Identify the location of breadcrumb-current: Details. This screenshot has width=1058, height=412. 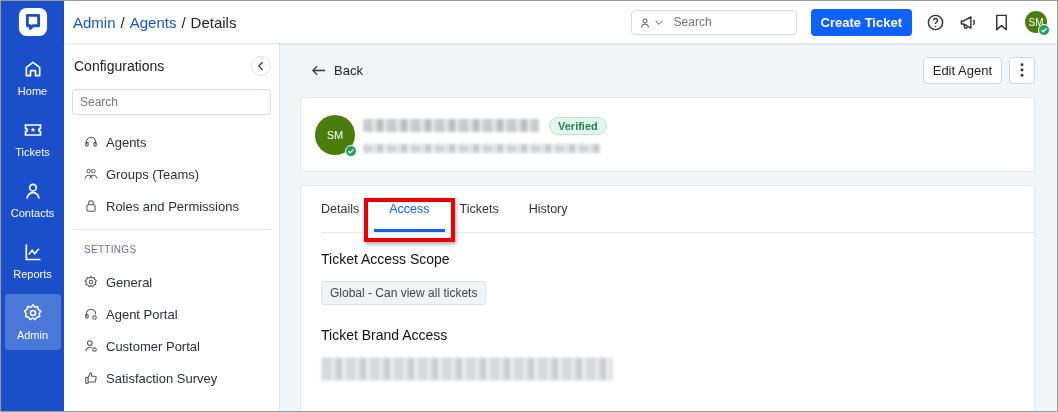
(213, 22).